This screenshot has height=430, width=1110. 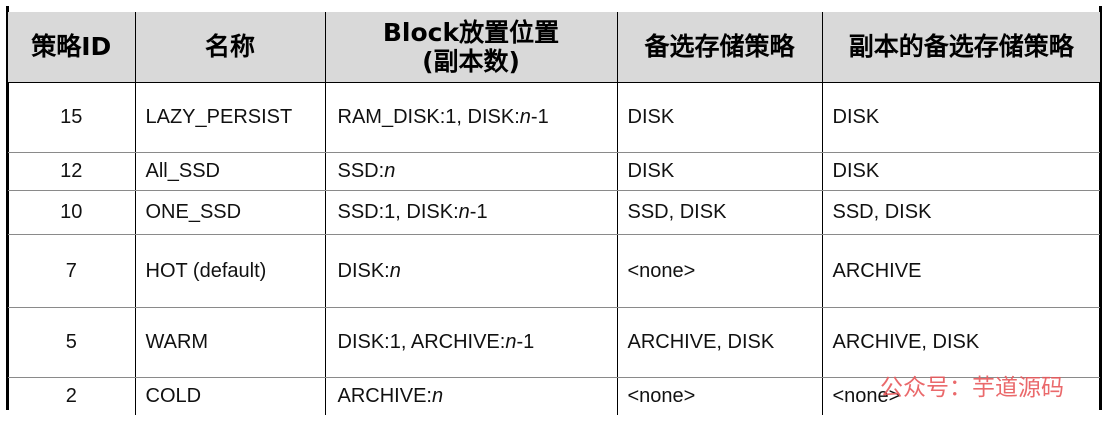 I want to click on cell-block-placement: SSD:1, DISK:n-1, so click(x=470, y=212).